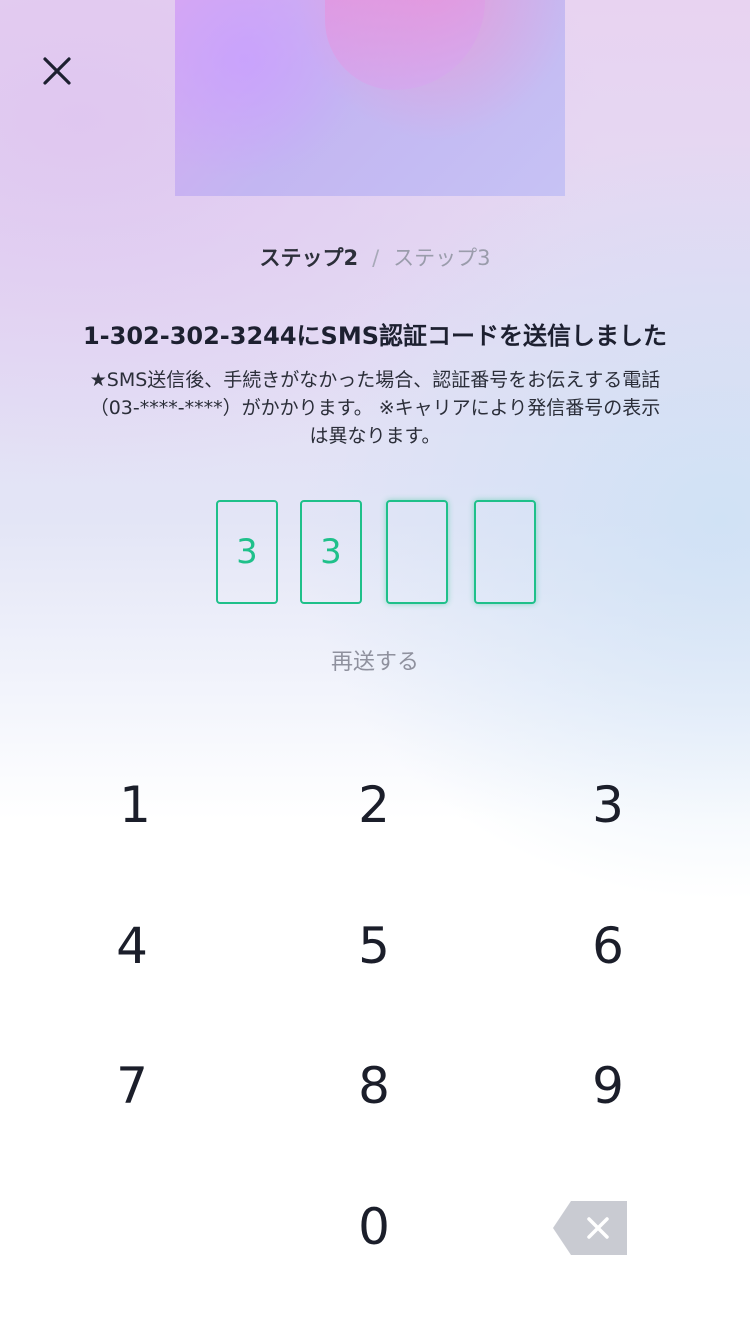 This screenshot has width=750, height=1334. I want to click on keypad-key-5: 5, so click(374, 946).